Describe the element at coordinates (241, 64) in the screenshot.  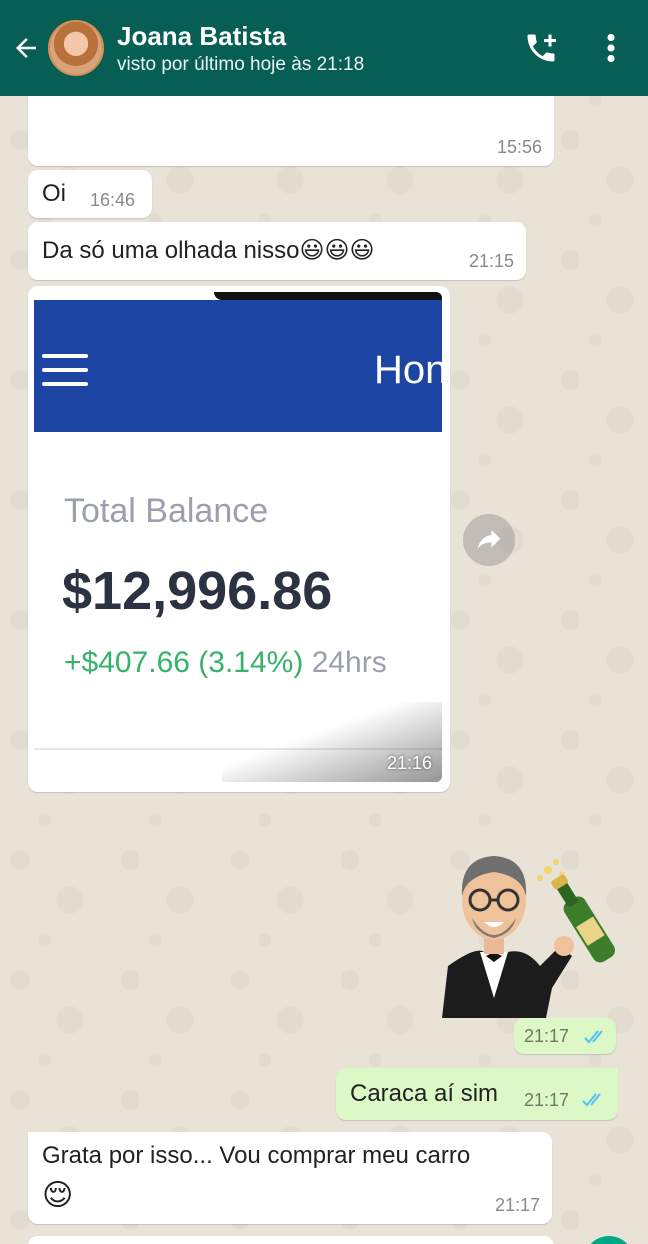
I see `last-seen-status: visto por último hoje às 21:18` at that location.